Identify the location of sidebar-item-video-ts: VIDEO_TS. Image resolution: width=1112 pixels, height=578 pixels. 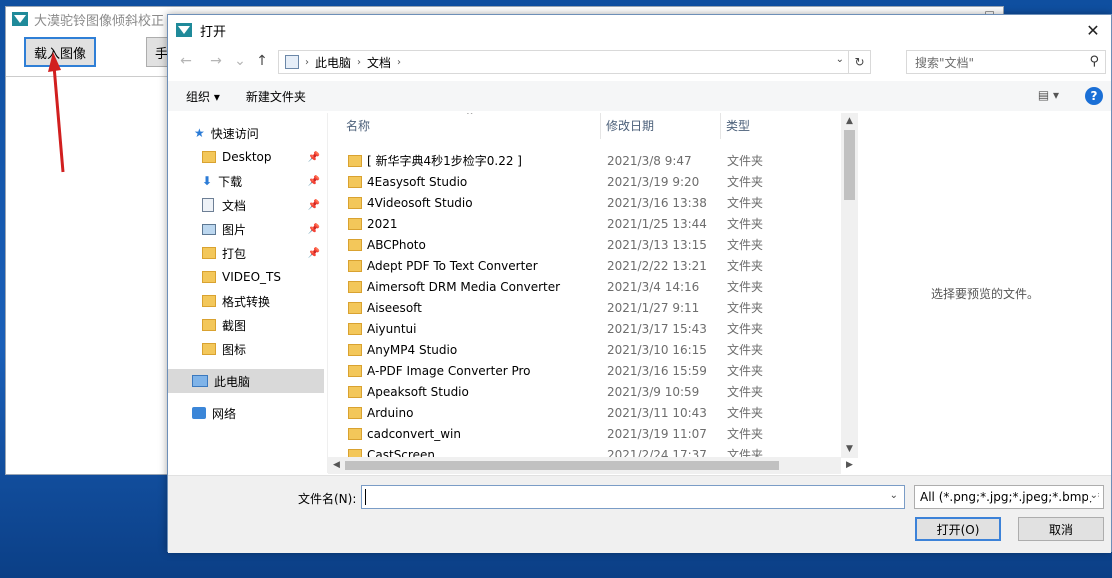
(246, 277).